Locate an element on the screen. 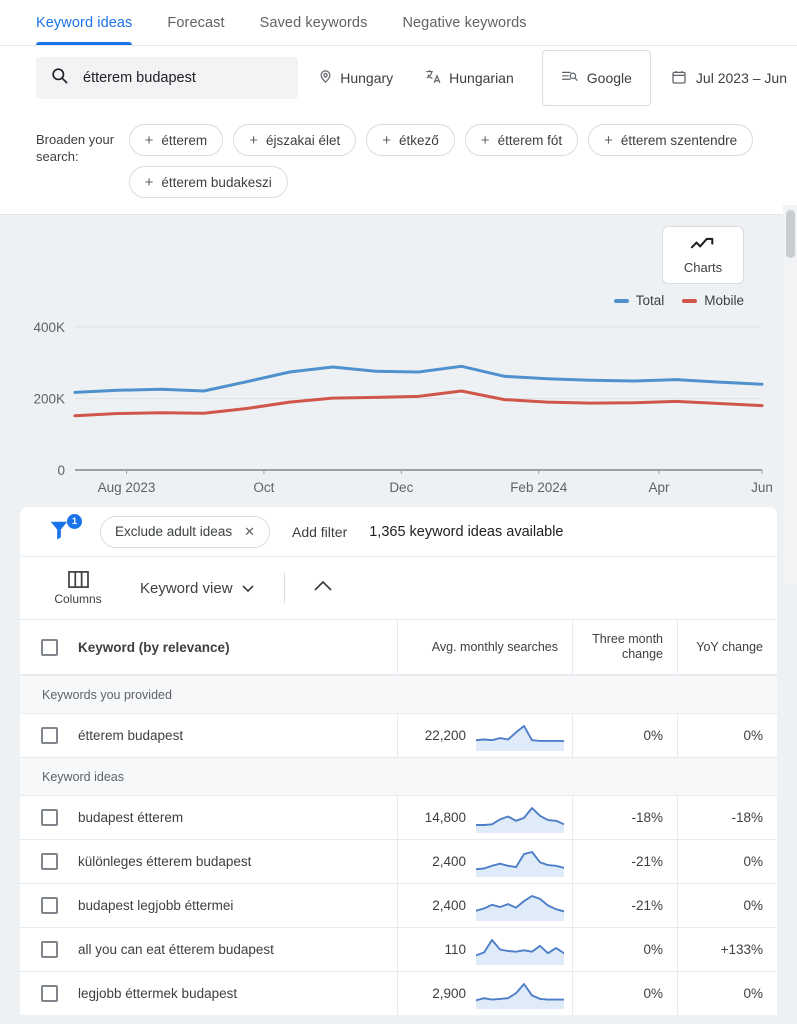  avg-monthly-searches-value: 110 is located at coordinates (455, 949).